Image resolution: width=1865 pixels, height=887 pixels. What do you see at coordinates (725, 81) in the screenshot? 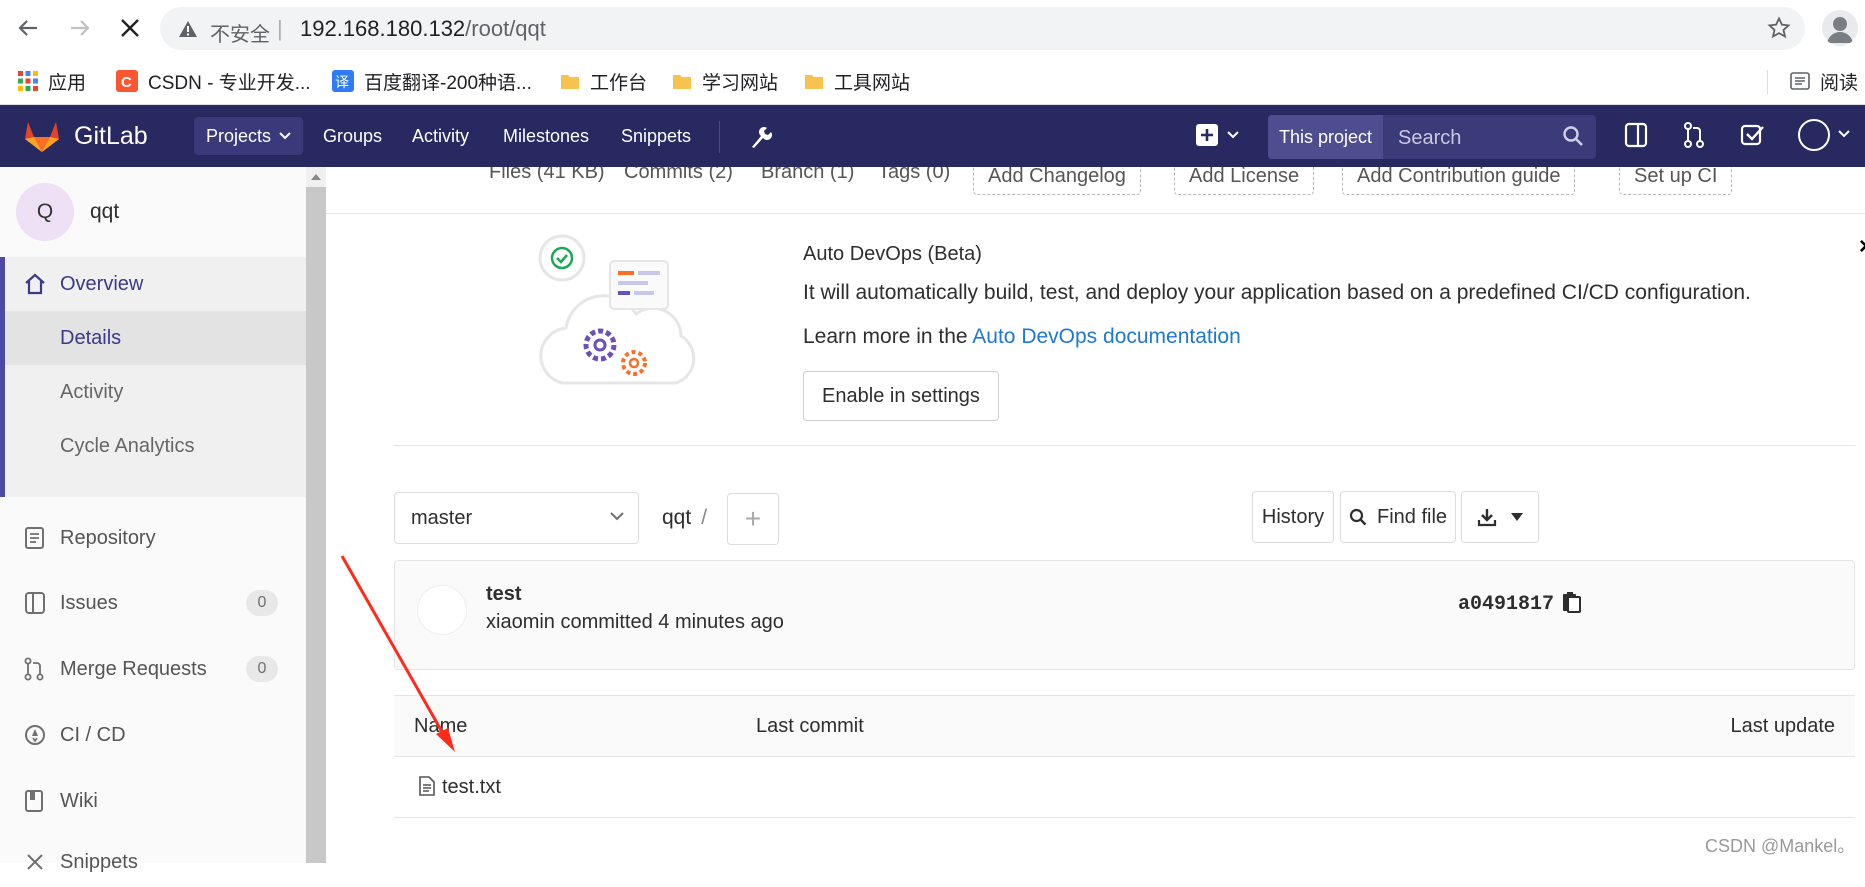
I see `bookmark-folder-learning: 学习网站` at bounding box center [725, 81].